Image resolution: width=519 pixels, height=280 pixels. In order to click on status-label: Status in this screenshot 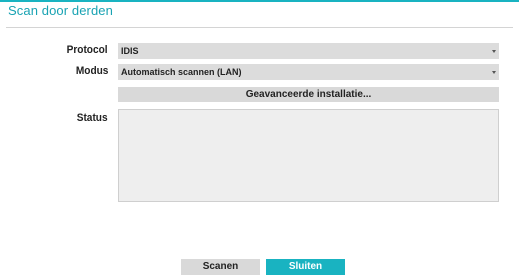, I will do `click(92, 118)`.